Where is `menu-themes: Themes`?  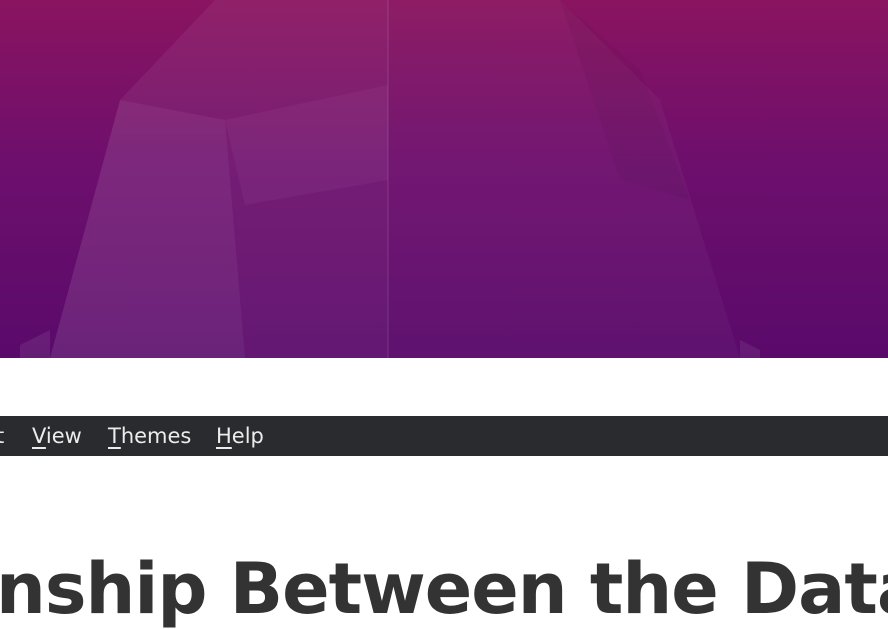 menu-themes: Themes is located at coordinates (149, 436).